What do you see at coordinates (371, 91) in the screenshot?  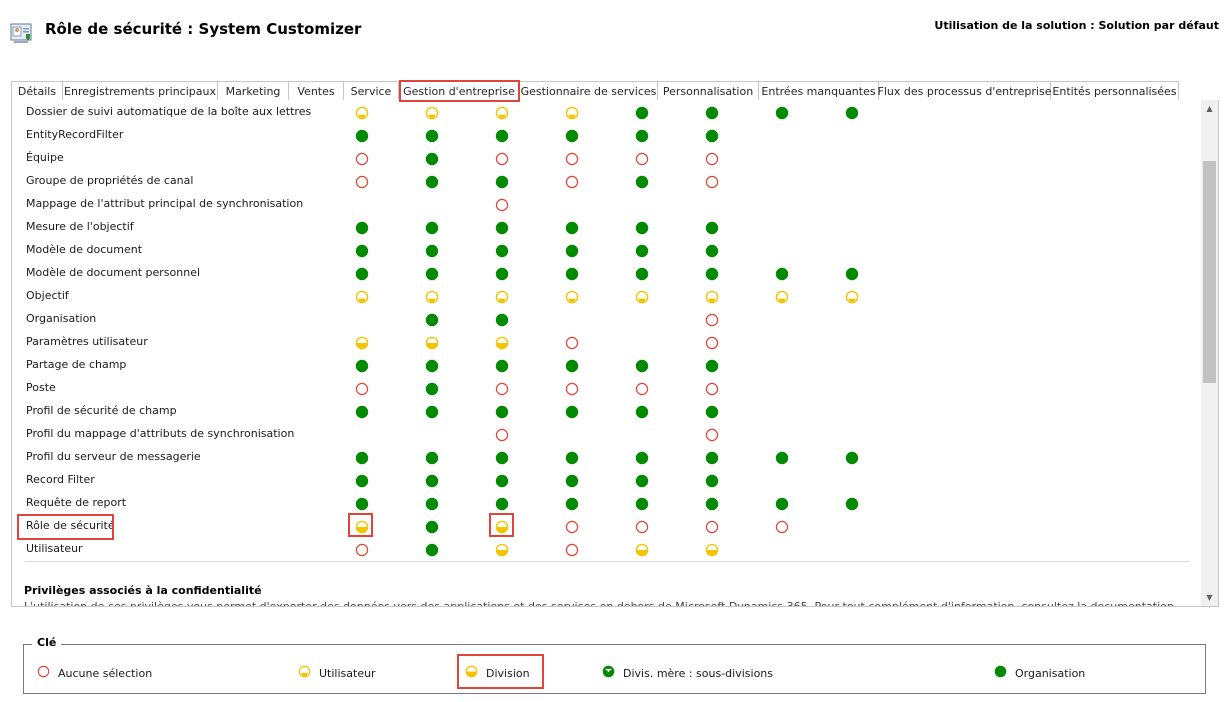 I see `tab-service: Service` at bounding box center [371, 91].